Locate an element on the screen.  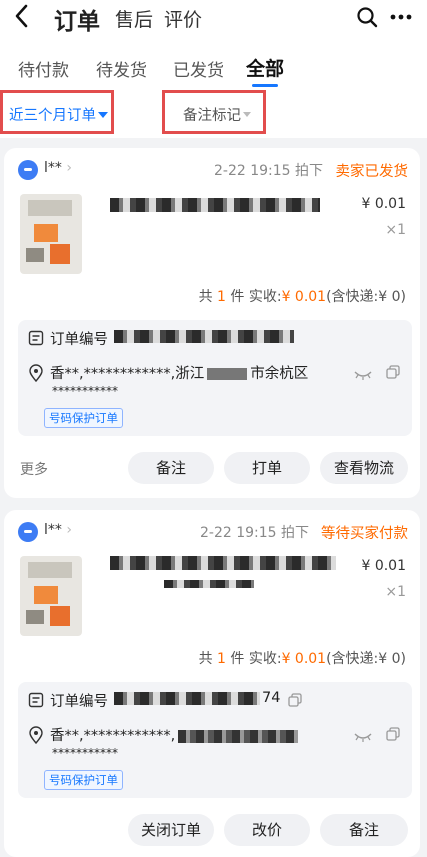
search-icon is located at coordinates (367, 19).